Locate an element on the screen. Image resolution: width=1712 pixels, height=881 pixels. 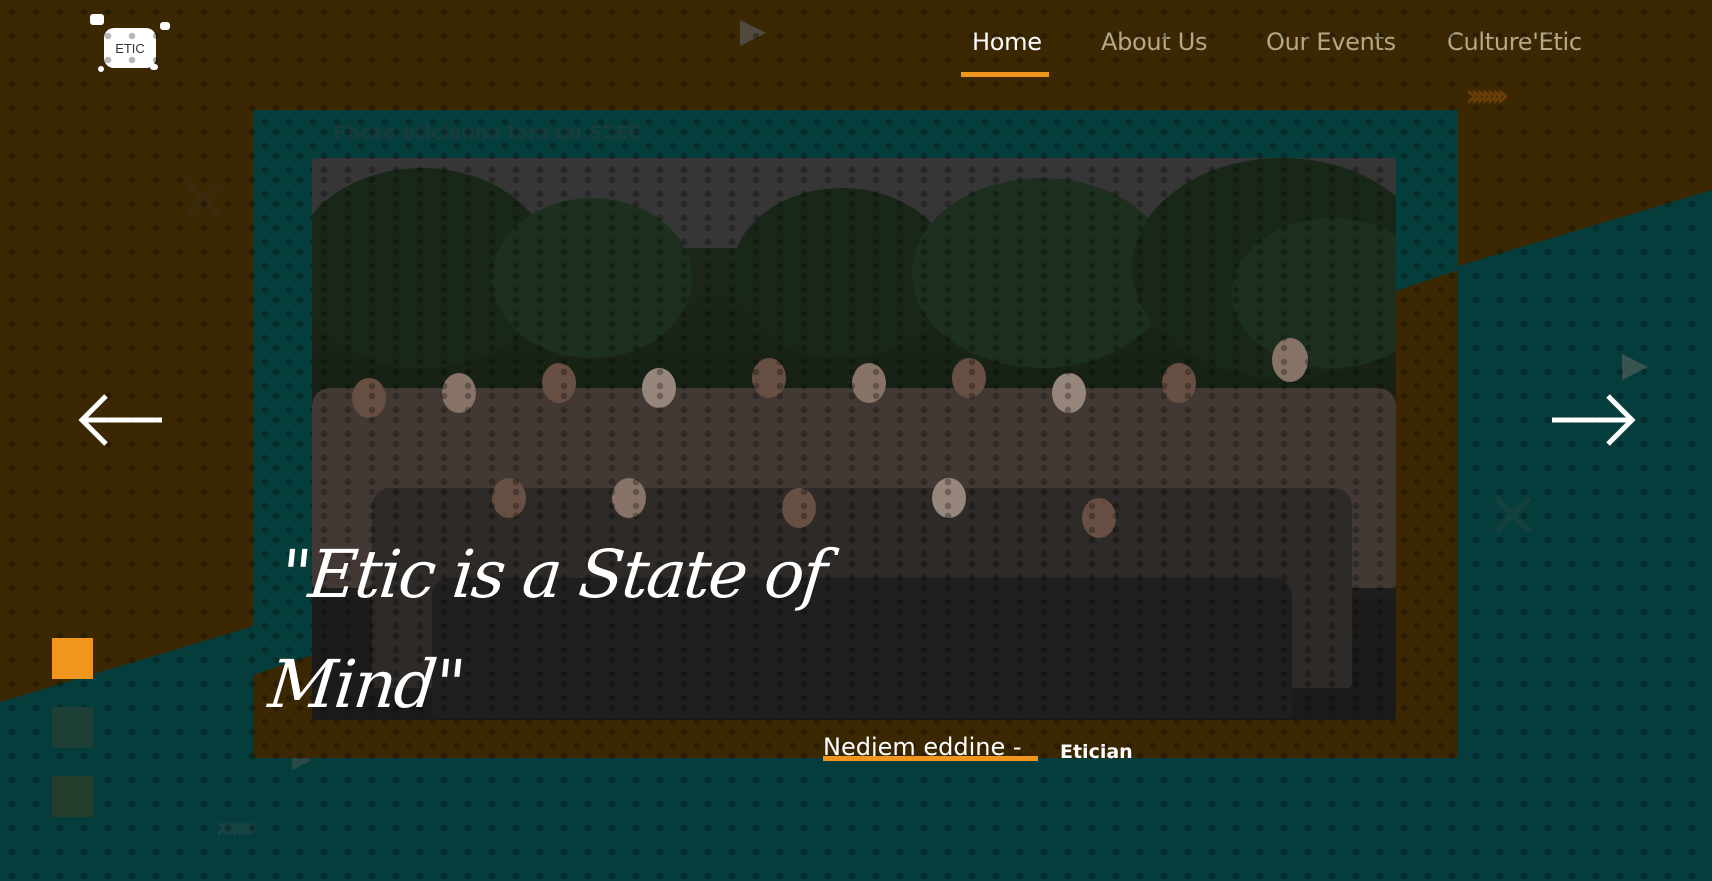
nav-active-underline is located at coordinates (1005, 74).